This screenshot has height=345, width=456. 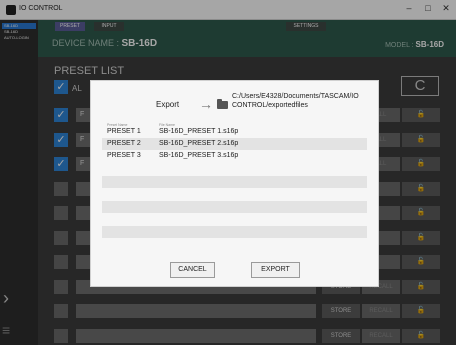 I want to click on table-row: PRESET 2 SB-16D_PRESET 2.s16p, so click(x=234, y=144).